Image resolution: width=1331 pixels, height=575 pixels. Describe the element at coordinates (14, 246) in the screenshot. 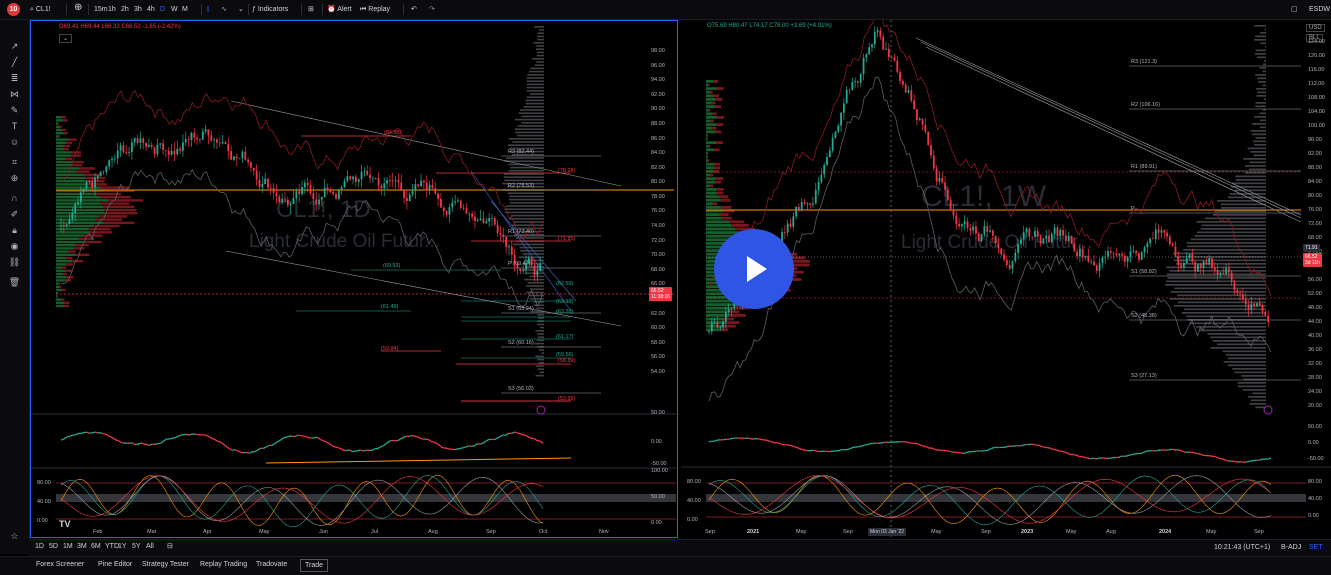

I see `eye-icon: ◉` at that location.